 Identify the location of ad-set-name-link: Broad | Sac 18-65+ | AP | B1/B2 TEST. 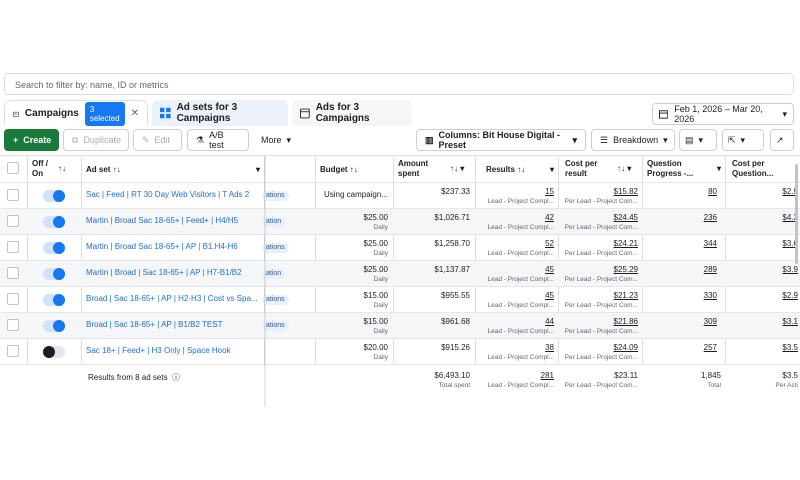
(174, 324).